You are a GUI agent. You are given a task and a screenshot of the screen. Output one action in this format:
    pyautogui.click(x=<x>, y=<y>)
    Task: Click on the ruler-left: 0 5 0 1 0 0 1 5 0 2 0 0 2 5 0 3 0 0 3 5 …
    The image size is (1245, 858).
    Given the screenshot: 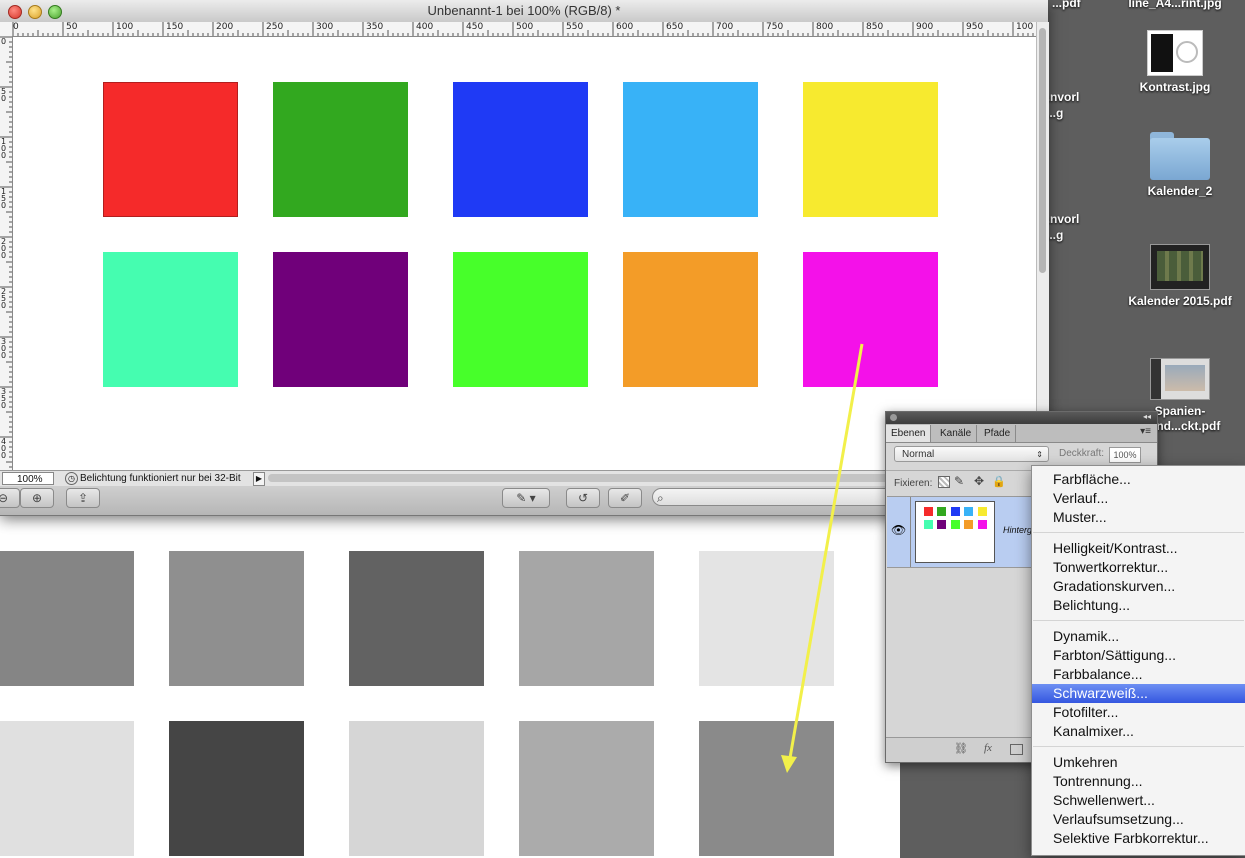 What is the action you would take?
    pyautogui.click(x=6, y=253)
    